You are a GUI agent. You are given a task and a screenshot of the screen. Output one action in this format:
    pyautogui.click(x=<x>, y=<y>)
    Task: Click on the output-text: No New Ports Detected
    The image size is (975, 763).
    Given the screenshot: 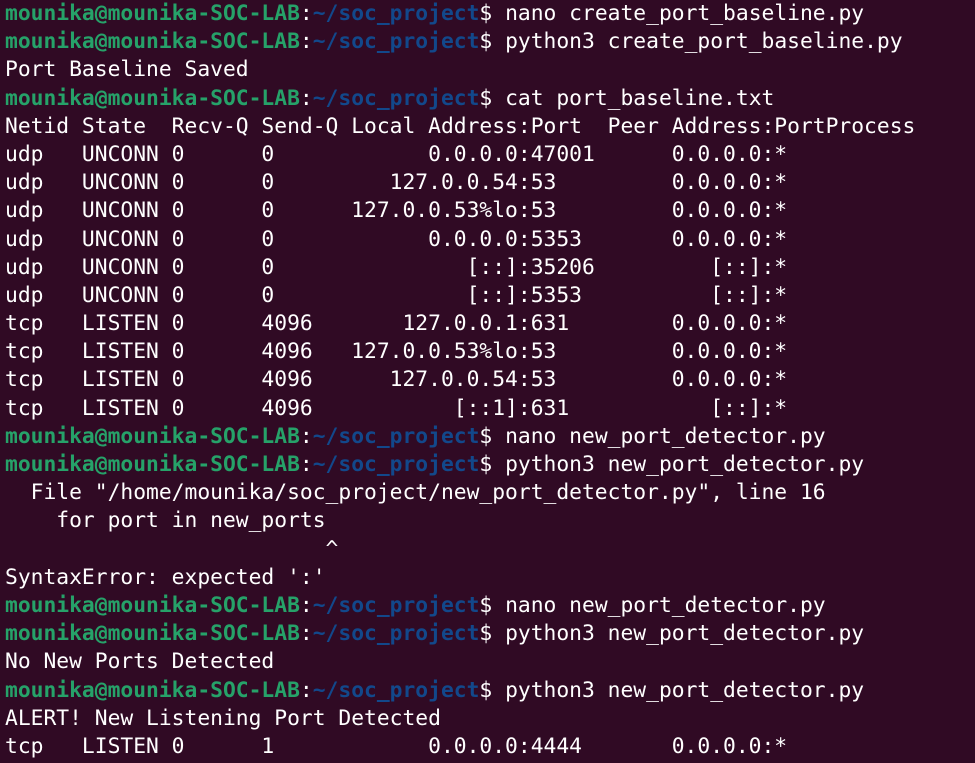 What is the action you would take?
    pyautogui.click(x=140, y=662)
    